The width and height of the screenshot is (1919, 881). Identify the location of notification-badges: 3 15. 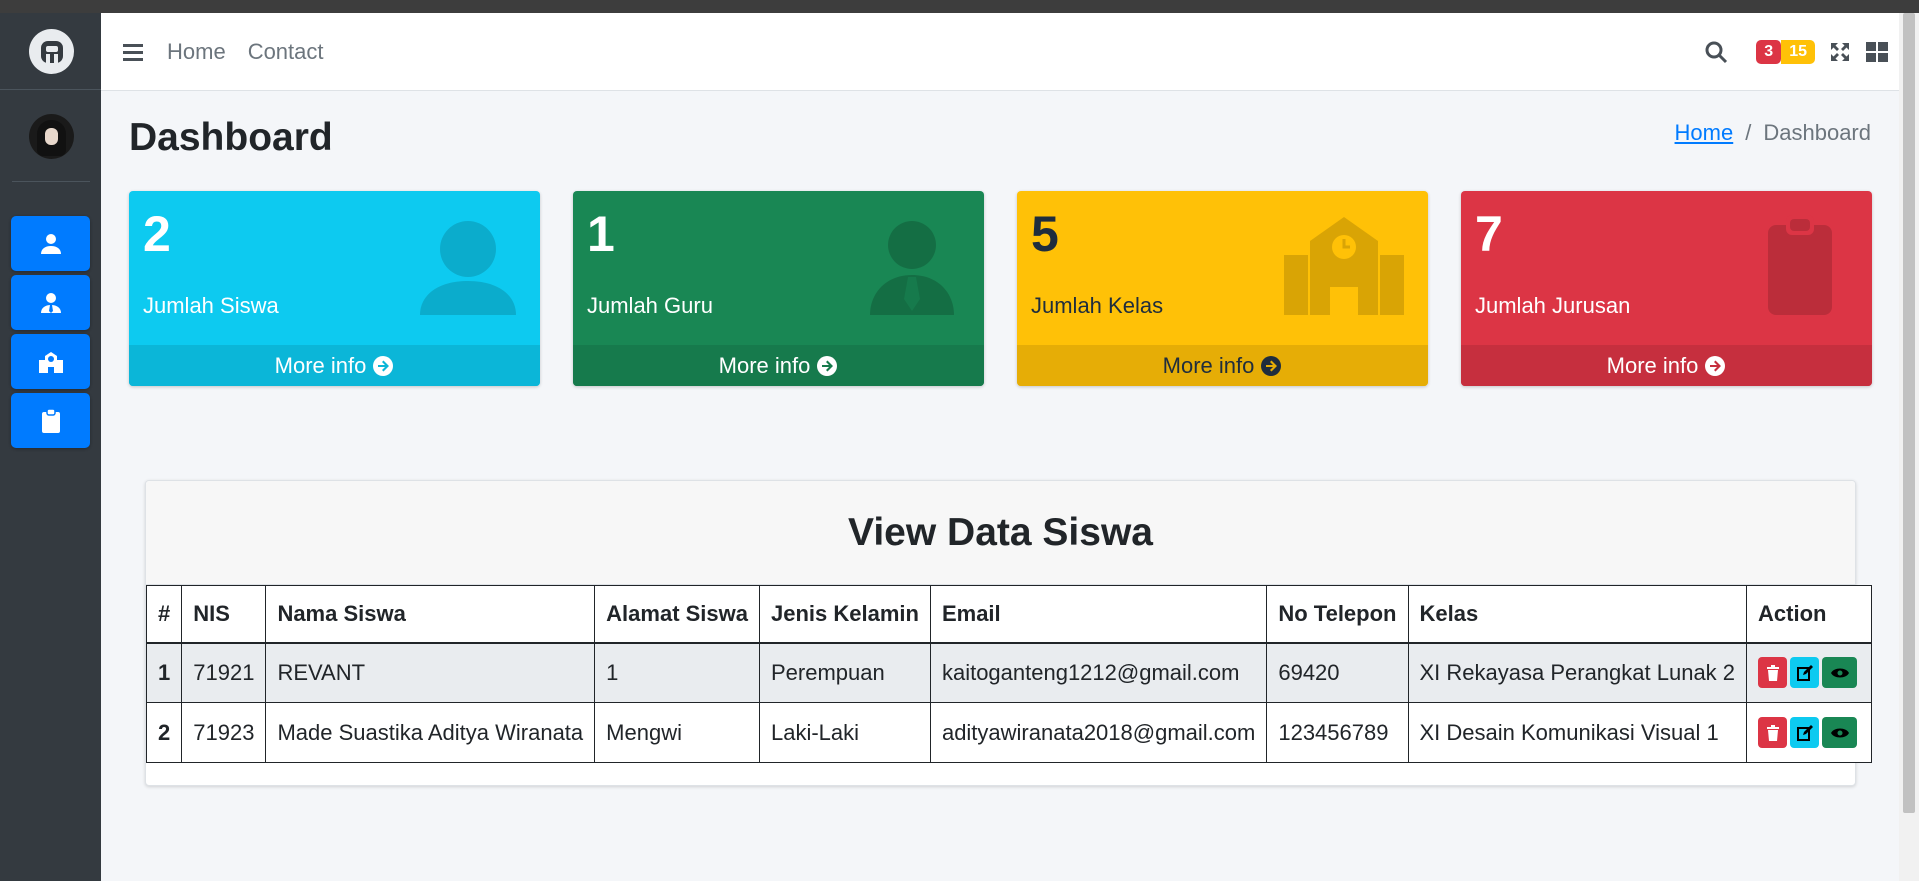
(1785, 52).